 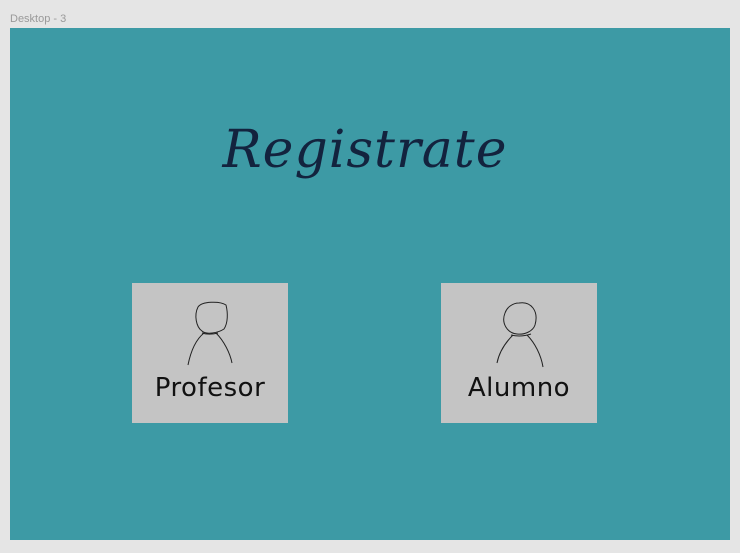 What do you see at coordinates (365, 150) in the screenshot?
I see `page-title: Registrate` at bounding box center [365, 150].